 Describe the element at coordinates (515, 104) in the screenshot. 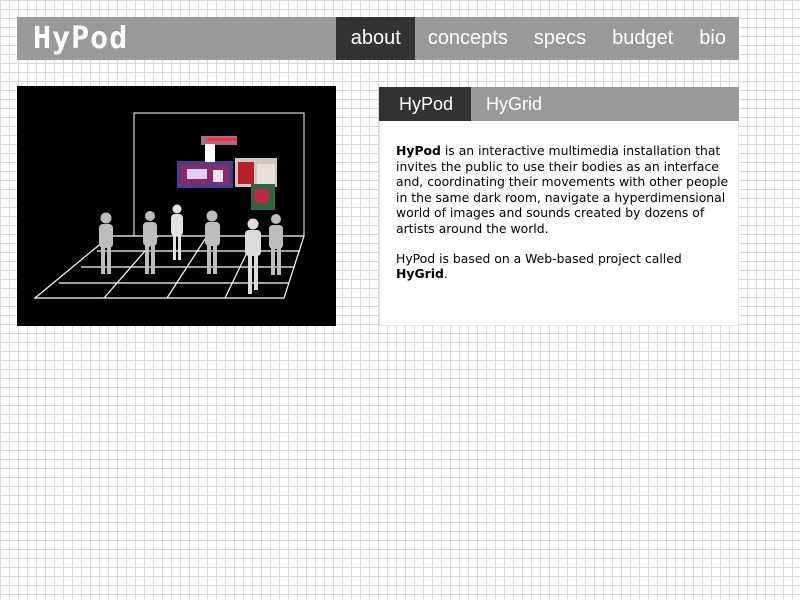

I see `tab-hygrid: HyGrid` at that location.